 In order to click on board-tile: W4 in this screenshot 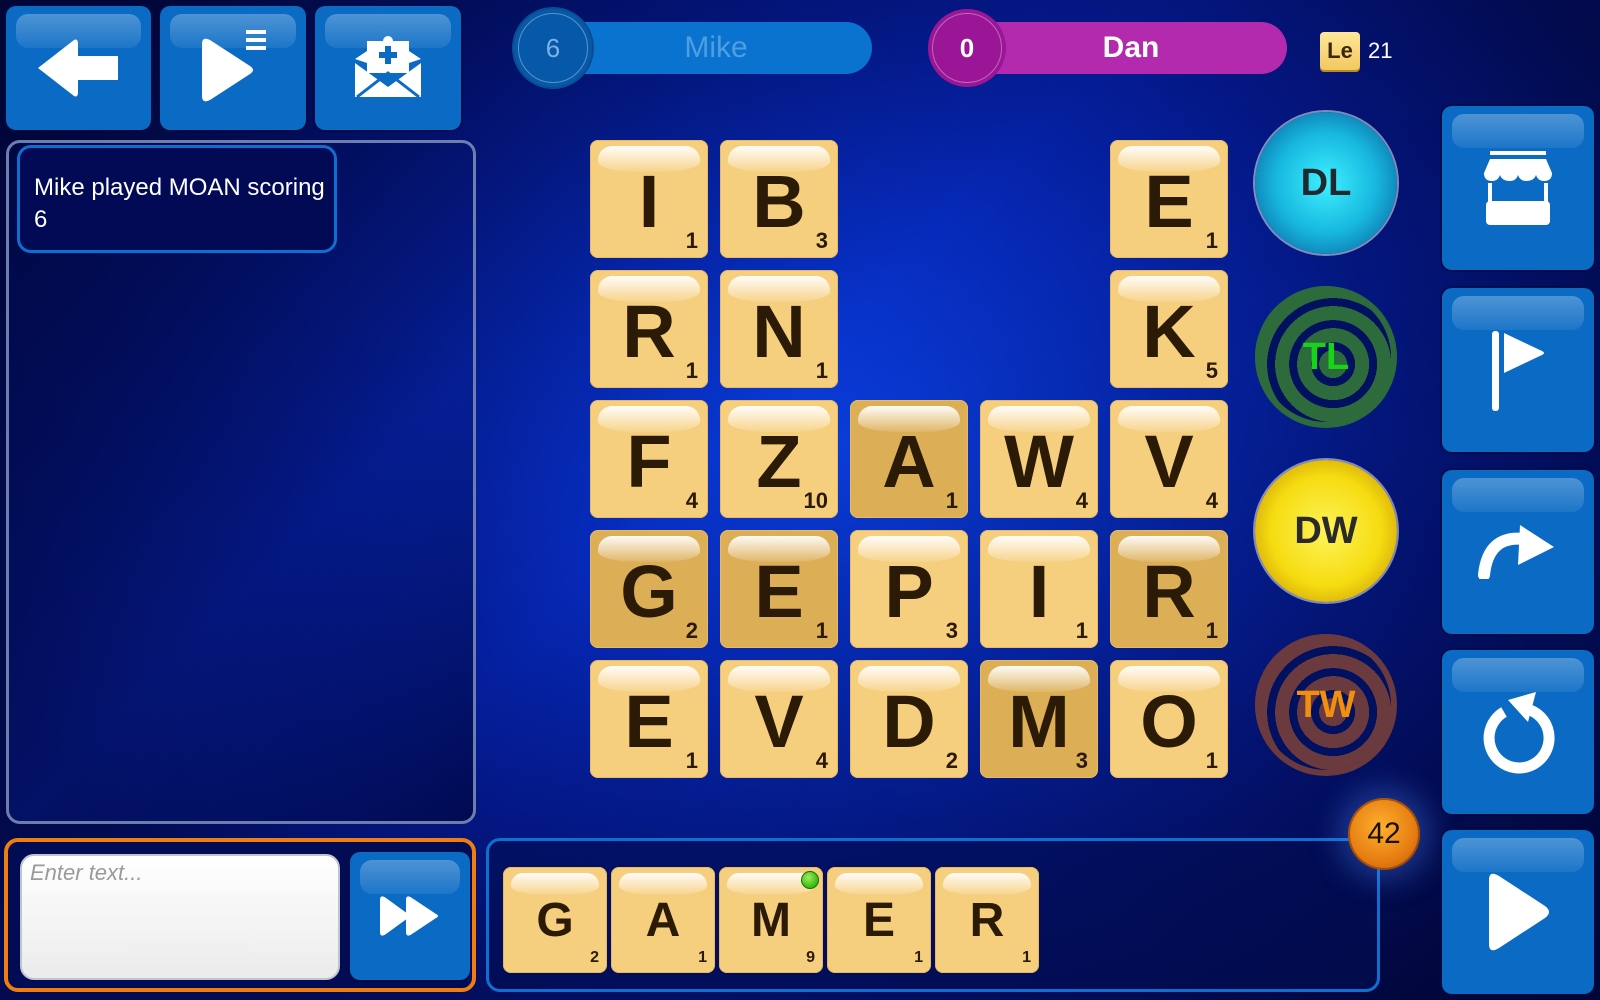, I will do `click(1039, 459)`.